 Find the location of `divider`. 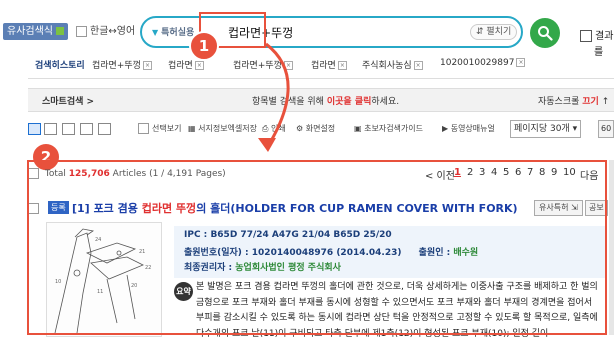

divider is located at coordinates (321, 78).